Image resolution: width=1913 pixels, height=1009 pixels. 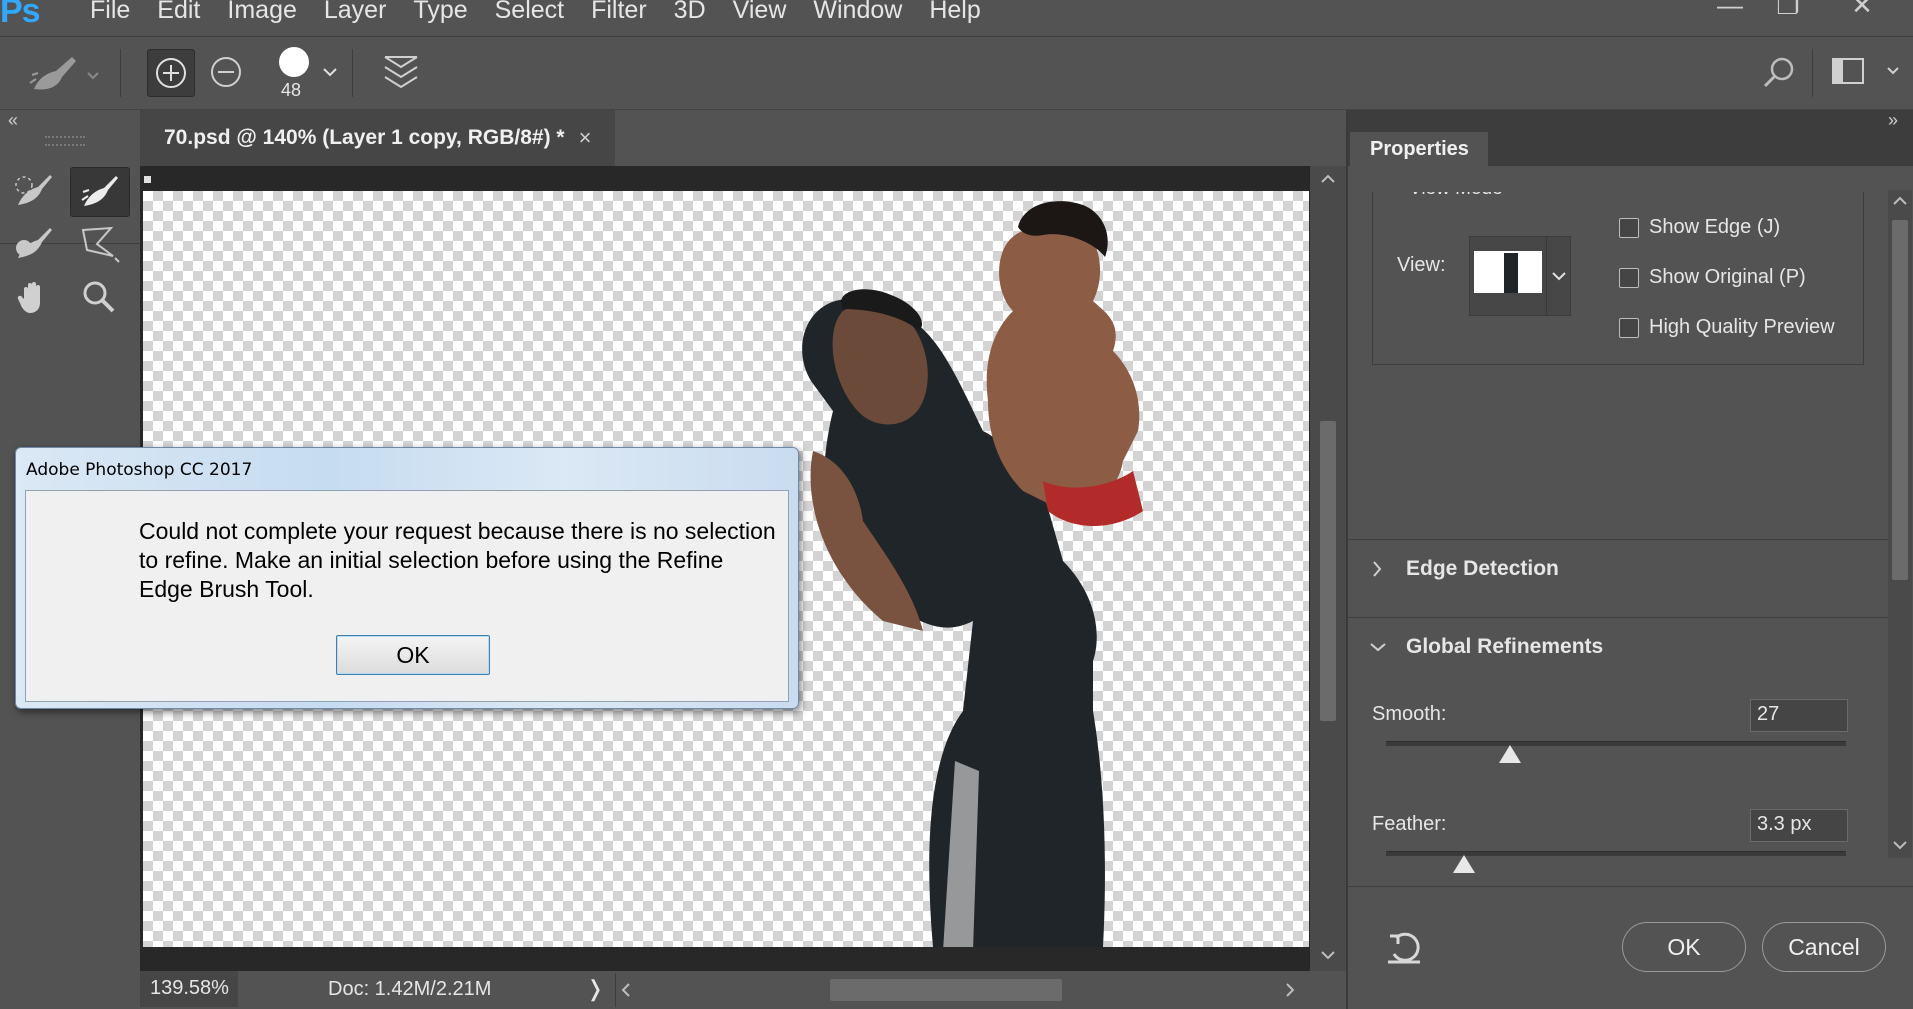 I want to click on reset-button, so click(x=1406, y=950).